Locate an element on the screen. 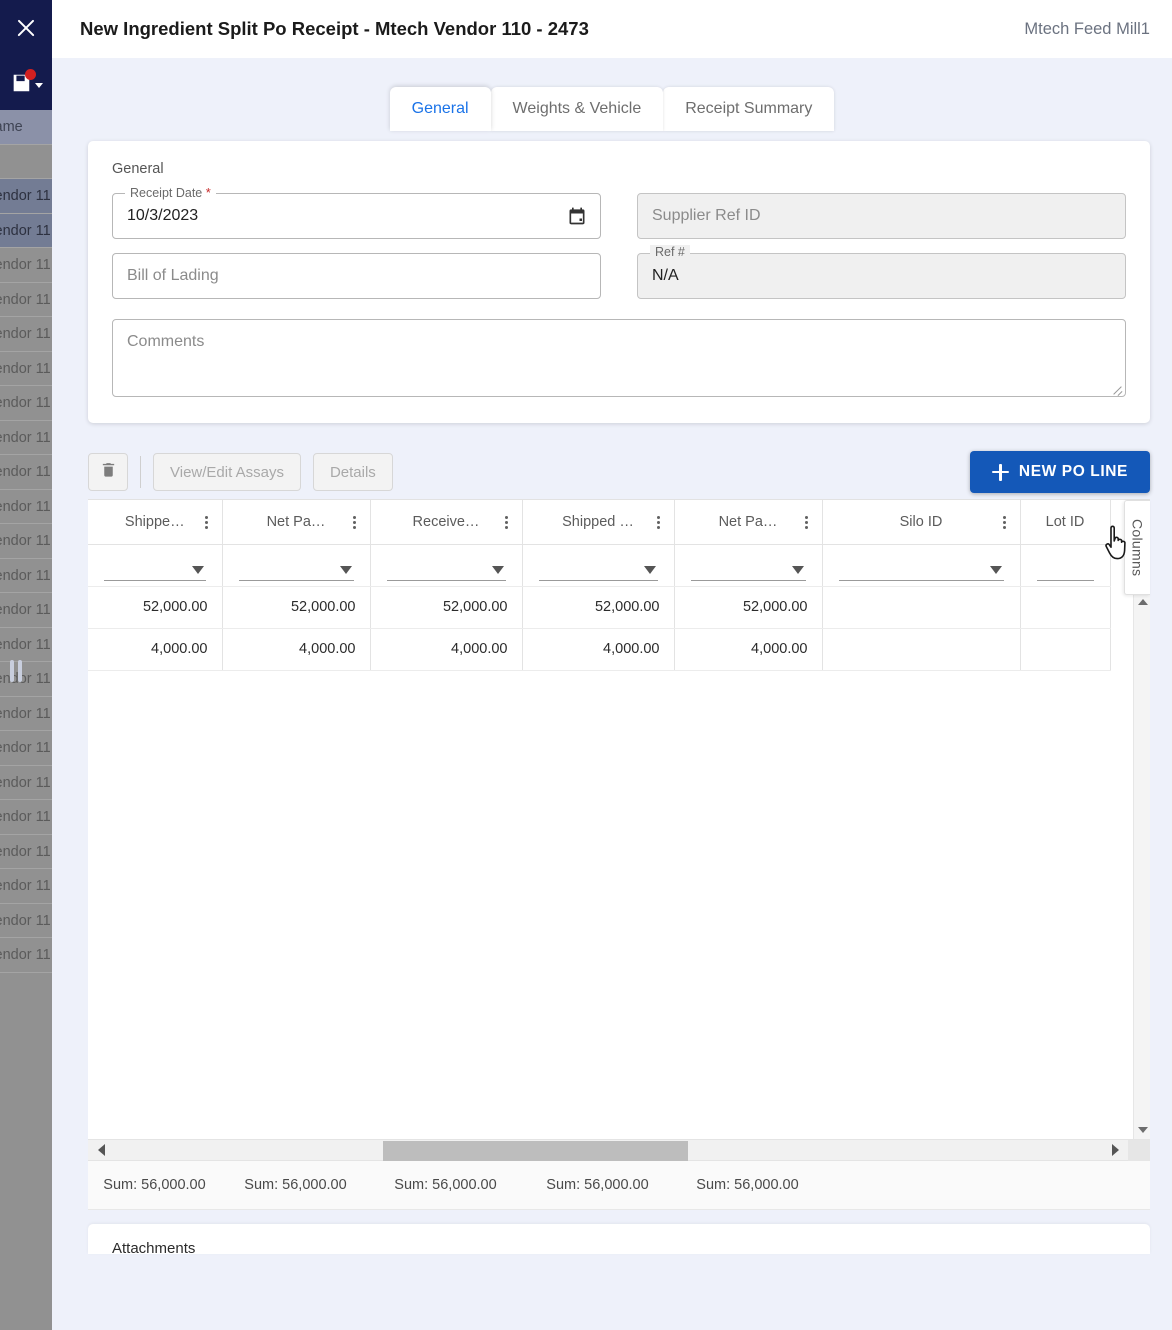  tab-weights-vehicle: Weights & Vehicle is located at coordinates (577, 109).